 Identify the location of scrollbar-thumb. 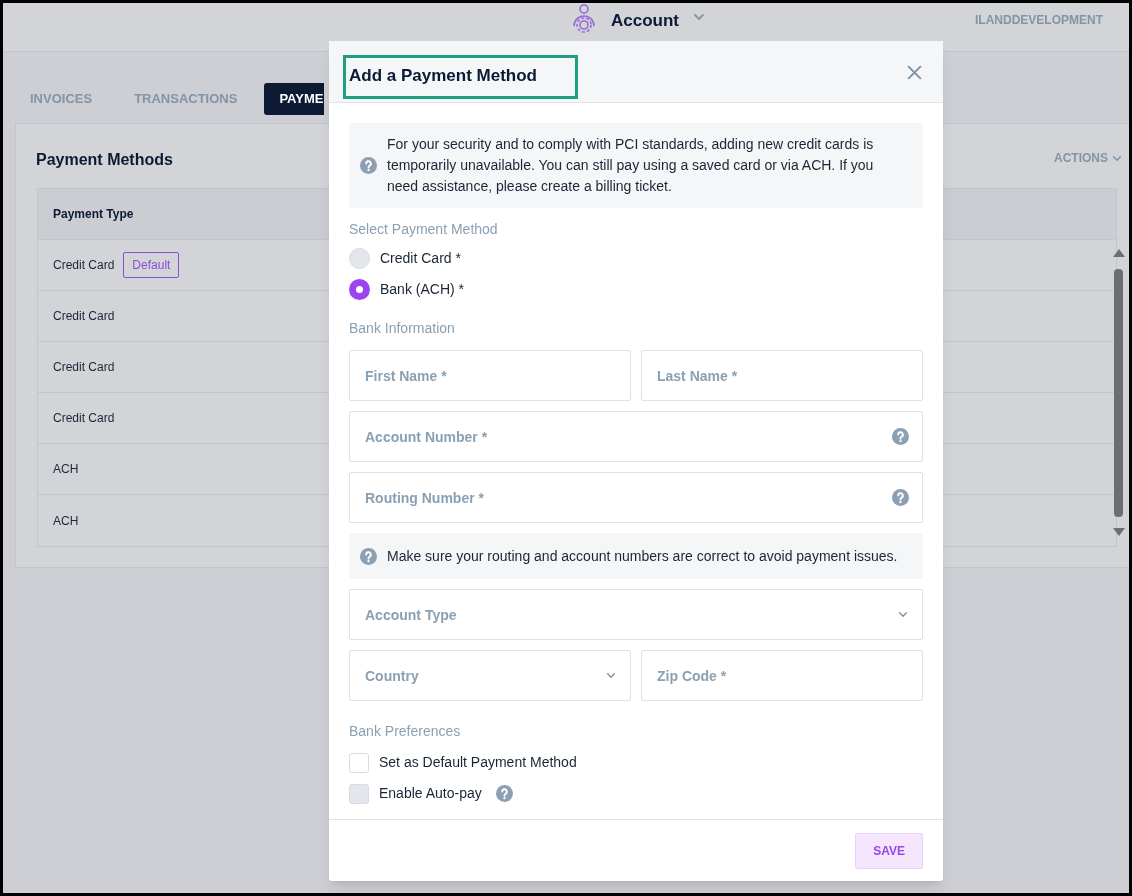
(1118, 393).